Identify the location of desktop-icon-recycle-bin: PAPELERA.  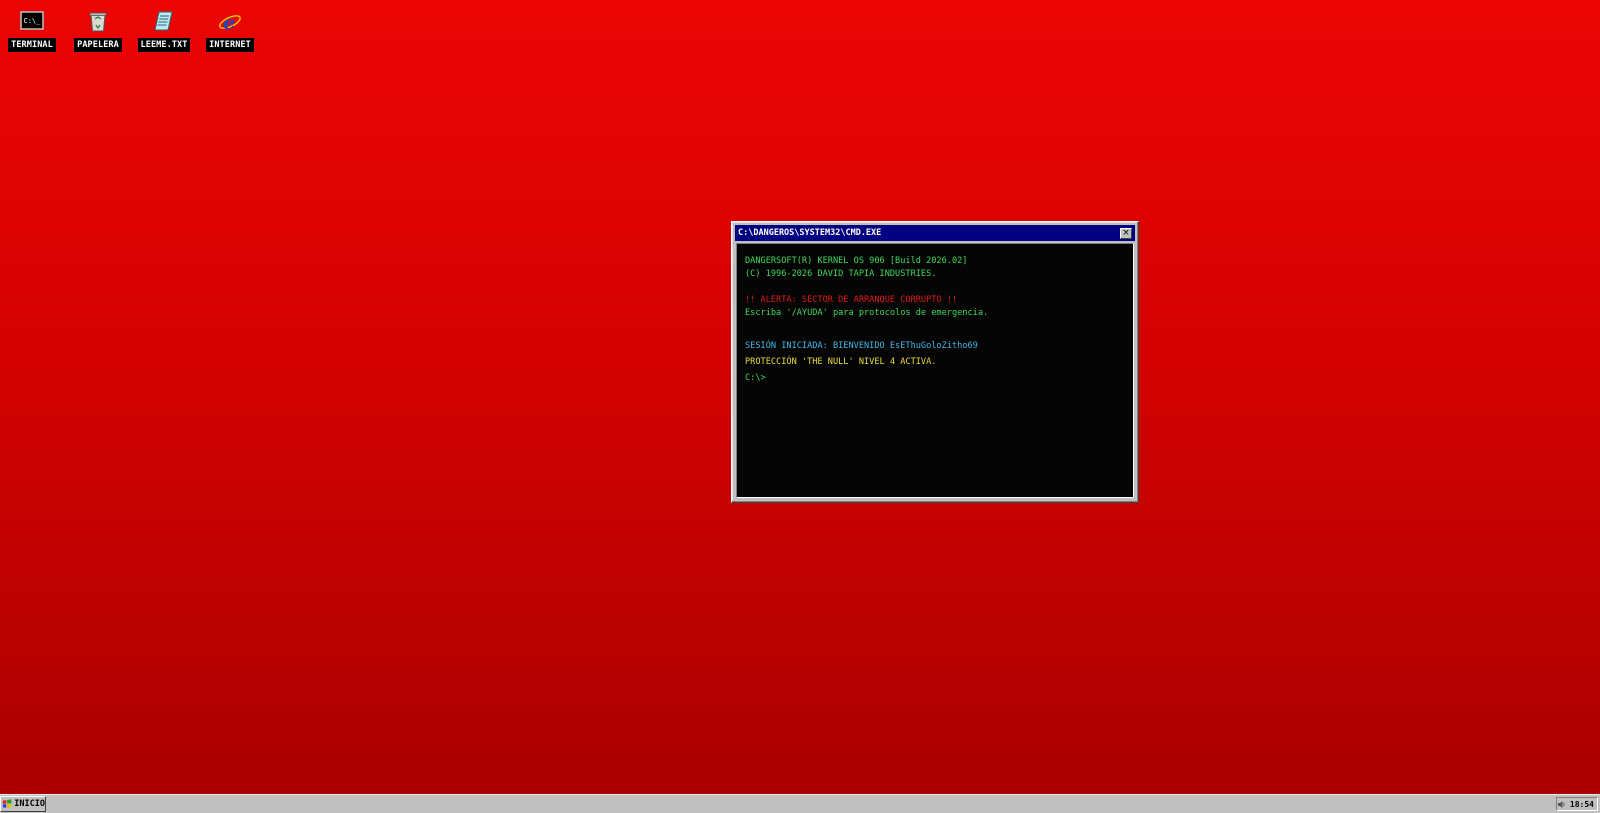
(98, 30).